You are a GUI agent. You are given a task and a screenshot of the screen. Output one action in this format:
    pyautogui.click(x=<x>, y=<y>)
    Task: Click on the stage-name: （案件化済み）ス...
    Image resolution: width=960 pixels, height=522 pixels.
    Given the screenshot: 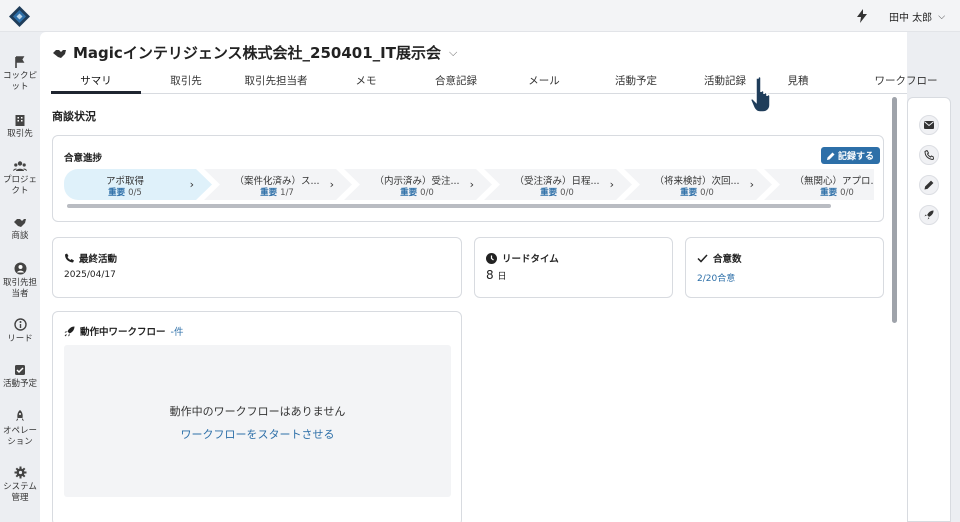 What is the action you would take?
    pyautogui.click(x=277, y=181)
    